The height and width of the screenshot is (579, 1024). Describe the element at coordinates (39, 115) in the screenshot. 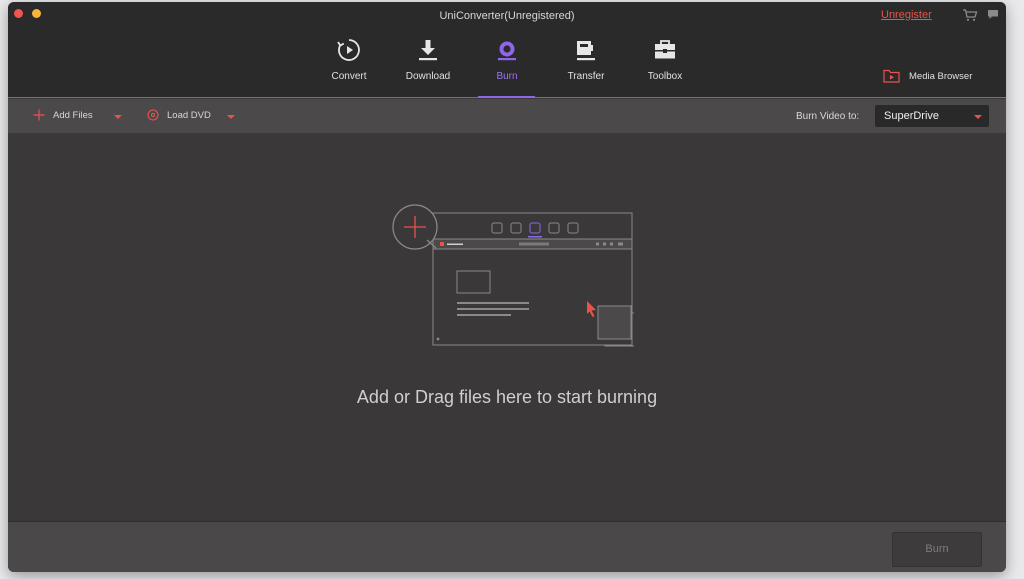

I see `plus-icon` at that location.